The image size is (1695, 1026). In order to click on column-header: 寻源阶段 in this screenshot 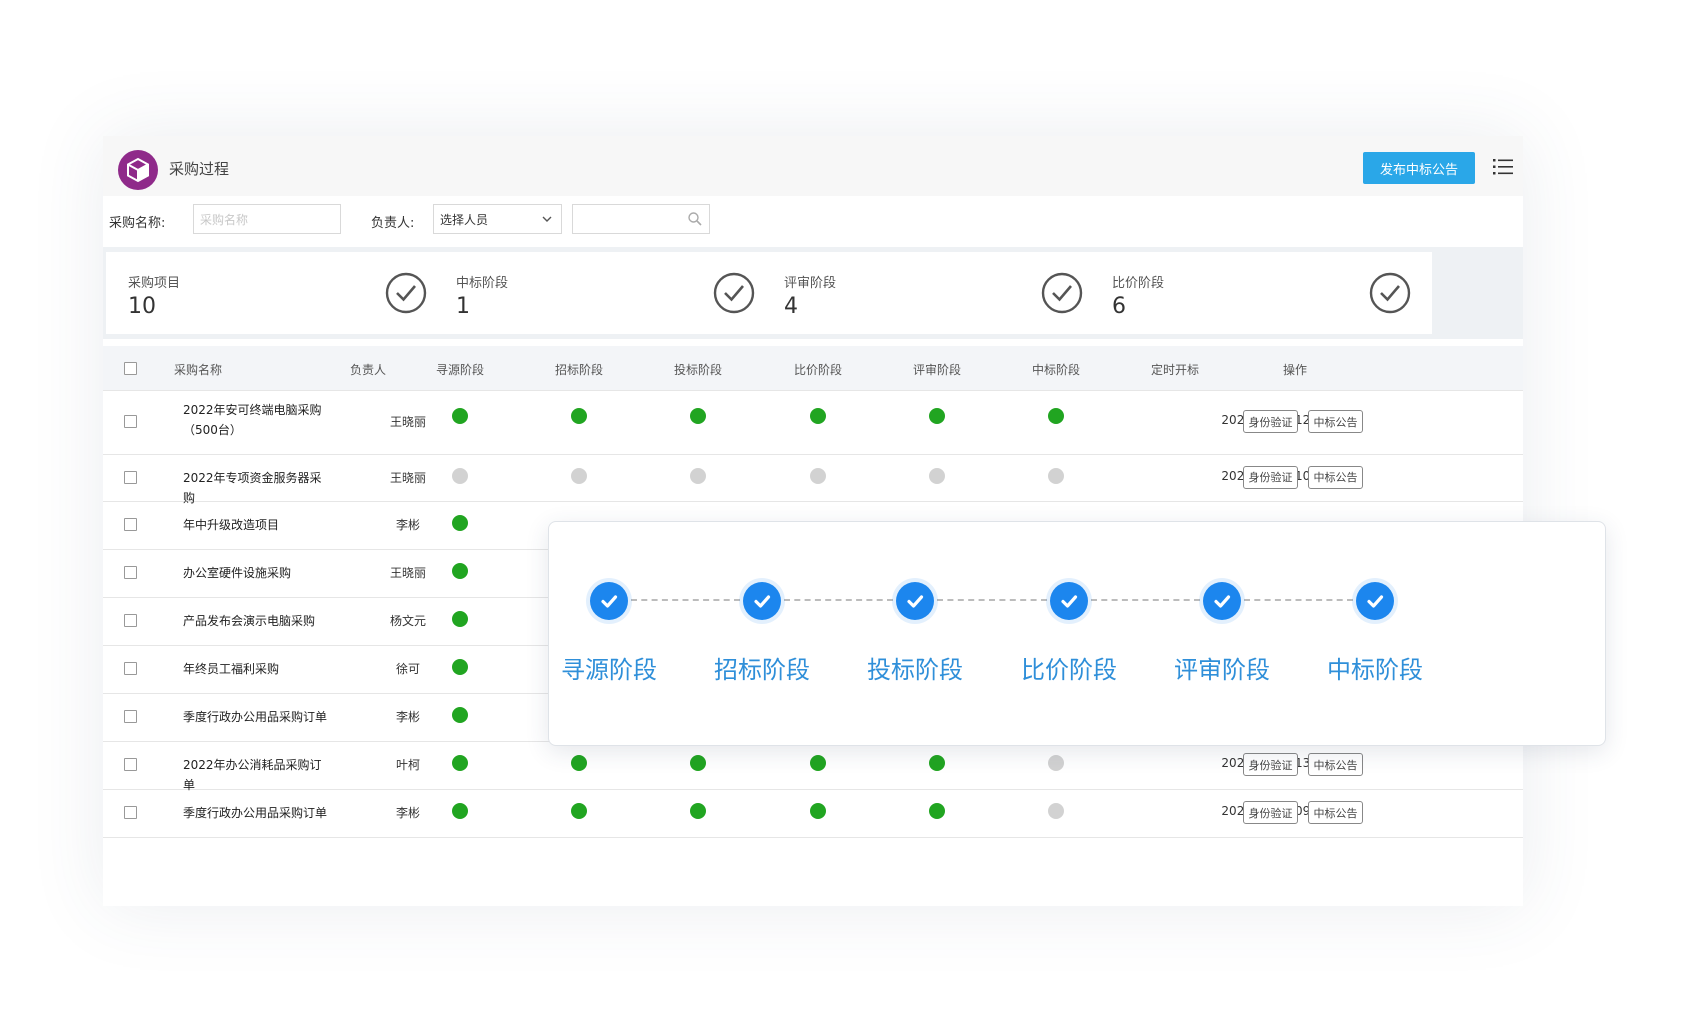, I will do `click(459, 370)`.